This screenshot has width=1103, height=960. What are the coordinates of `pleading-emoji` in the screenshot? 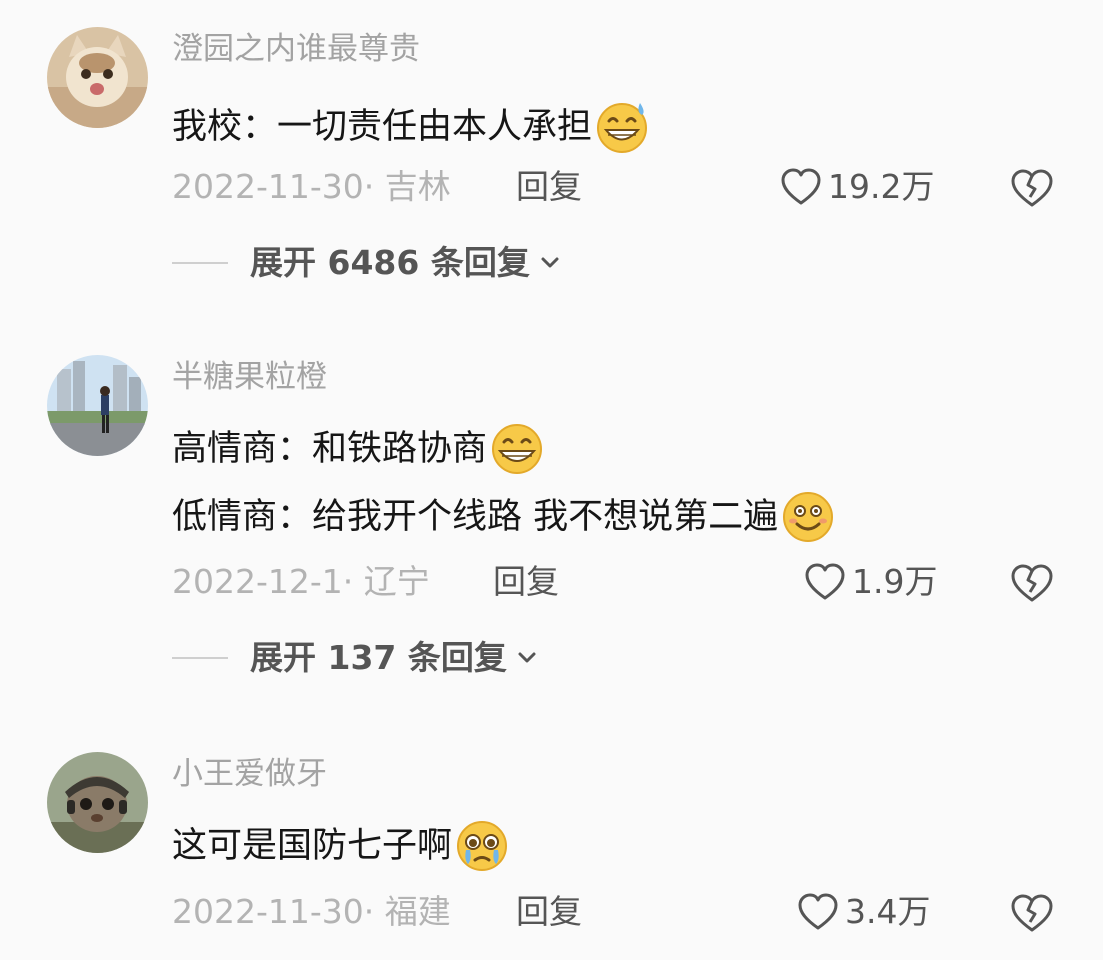 It's located at (482, 846).